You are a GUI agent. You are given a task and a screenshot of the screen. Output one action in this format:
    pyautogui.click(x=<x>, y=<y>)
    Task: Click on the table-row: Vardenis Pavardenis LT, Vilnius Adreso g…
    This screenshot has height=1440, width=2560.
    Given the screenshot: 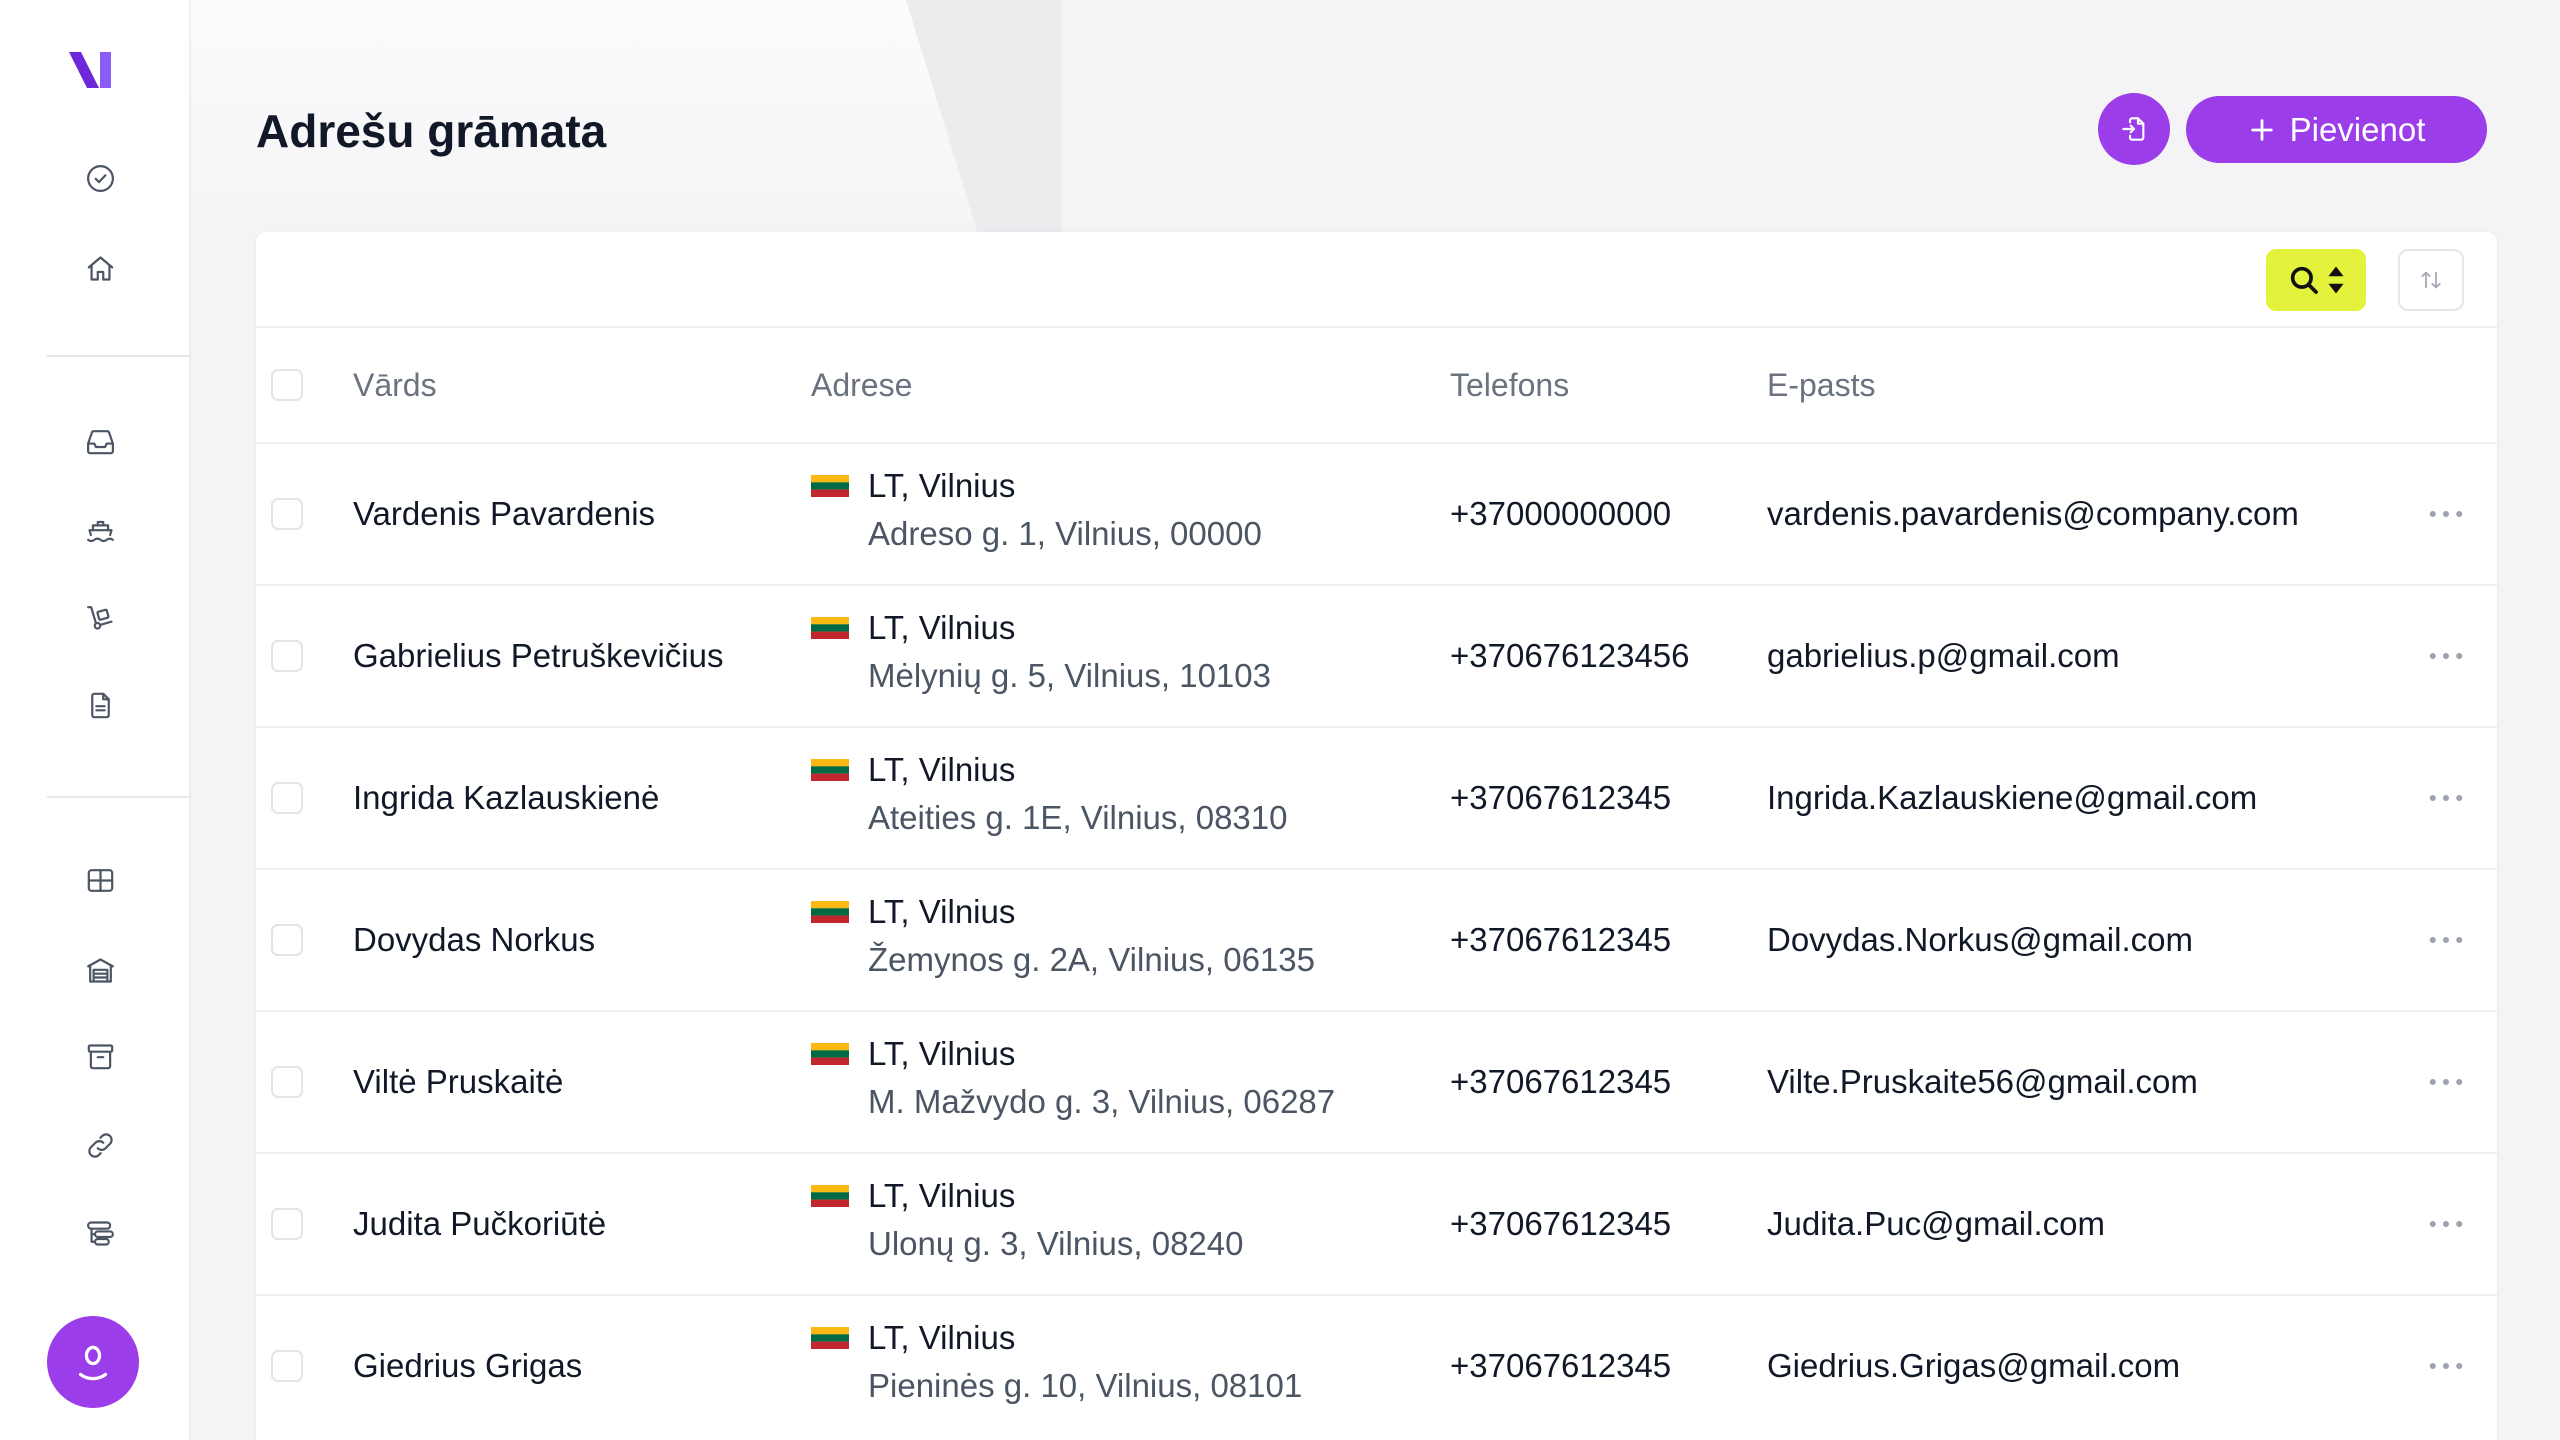 What is the action you would take?
    pyautogui.click(x=1376, y=513)
    